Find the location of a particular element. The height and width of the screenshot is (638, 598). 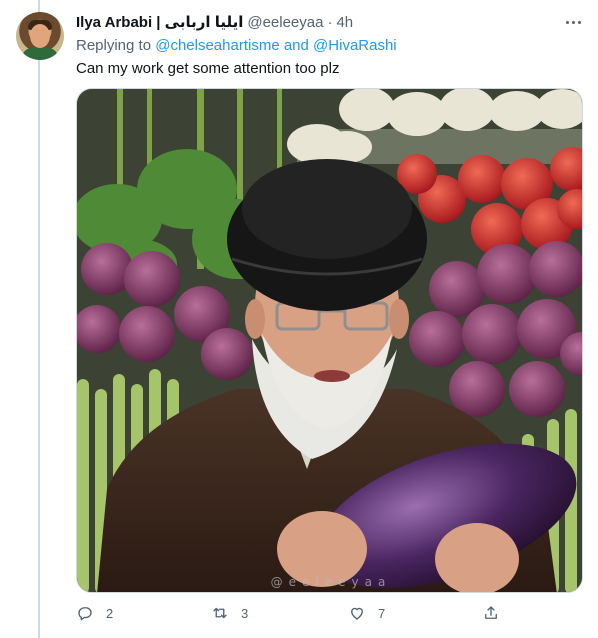

reply-user-link: @HivaRashi is located at coordinates (355, 45).